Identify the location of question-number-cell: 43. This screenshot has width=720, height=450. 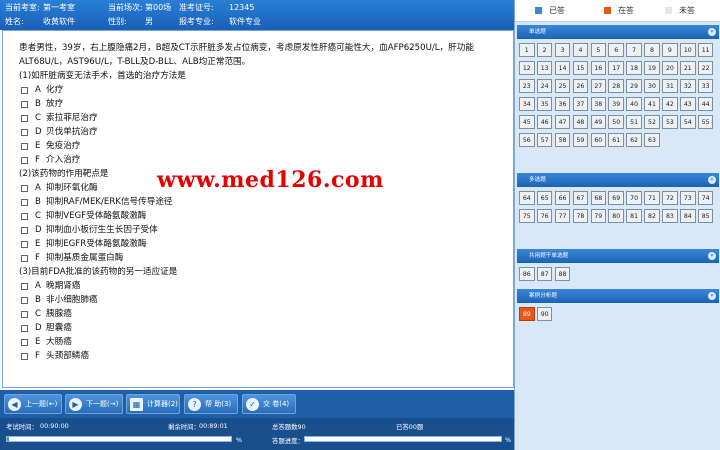
(688, 104).